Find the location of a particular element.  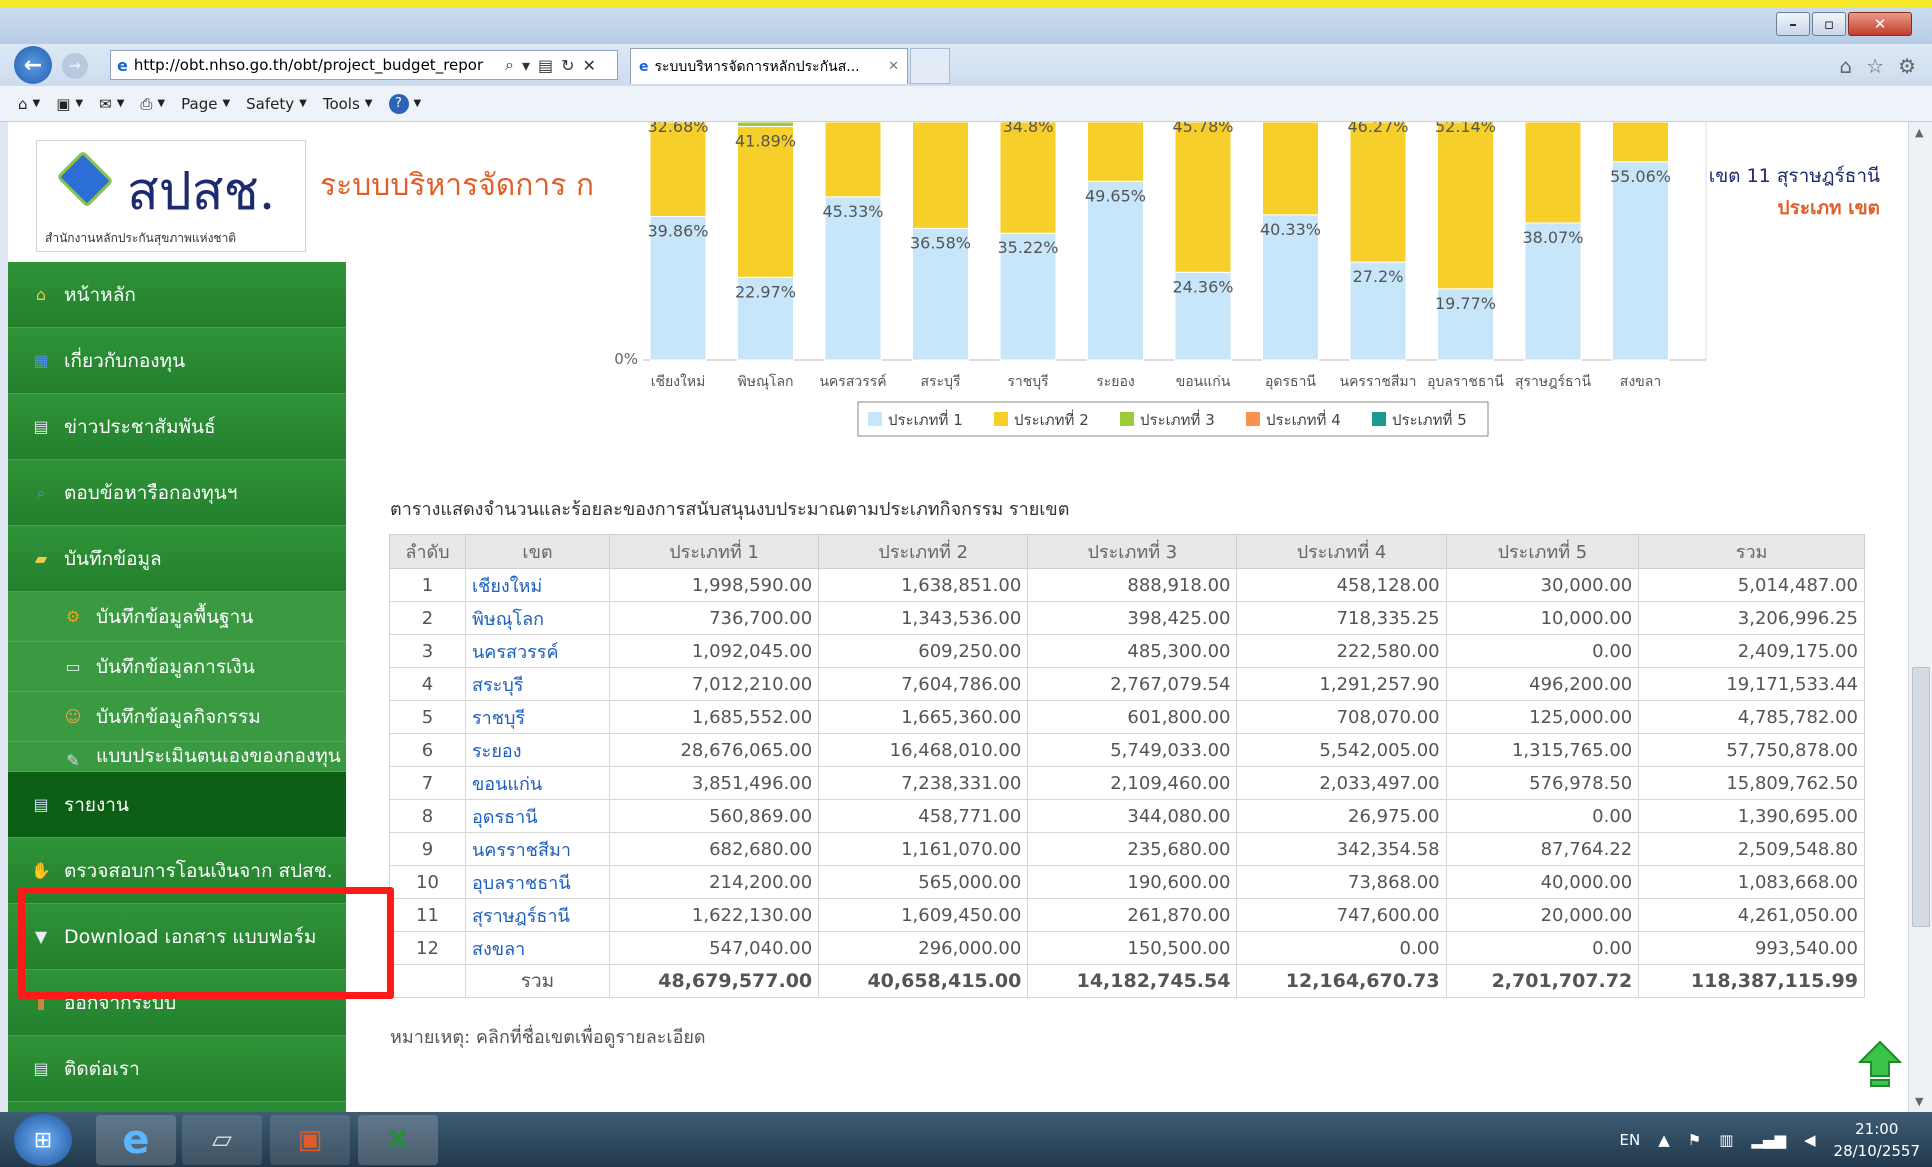

tools-menu: Tools ▼ is located at coordinates (348, 104).